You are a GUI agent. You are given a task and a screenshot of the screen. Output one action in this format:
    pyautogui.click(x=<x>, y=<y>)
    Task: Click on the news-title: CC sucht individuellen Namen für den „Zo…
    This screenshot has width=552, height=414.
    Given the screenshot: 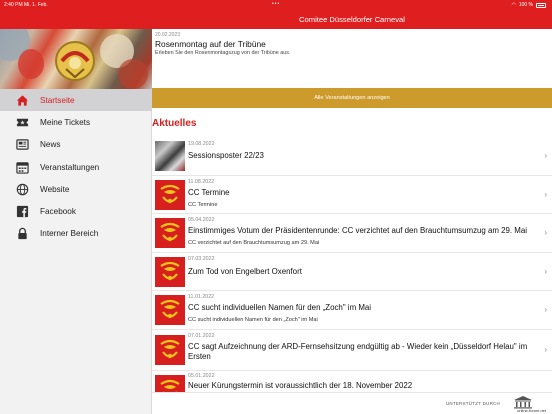 What is the action you would take?
    pyautogui.click(x=280, y=307)
    